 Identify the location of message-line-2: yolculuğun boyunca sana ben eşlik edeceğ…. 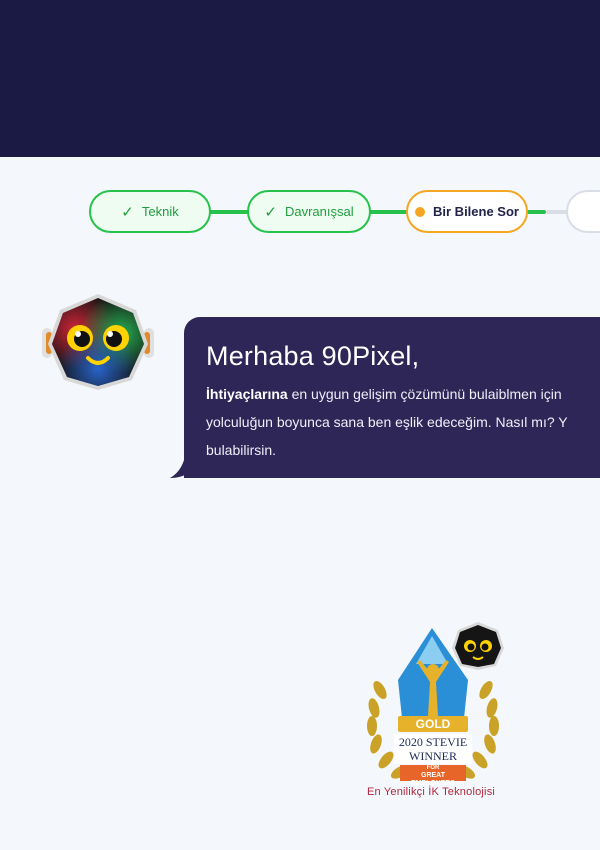
(387, 422).